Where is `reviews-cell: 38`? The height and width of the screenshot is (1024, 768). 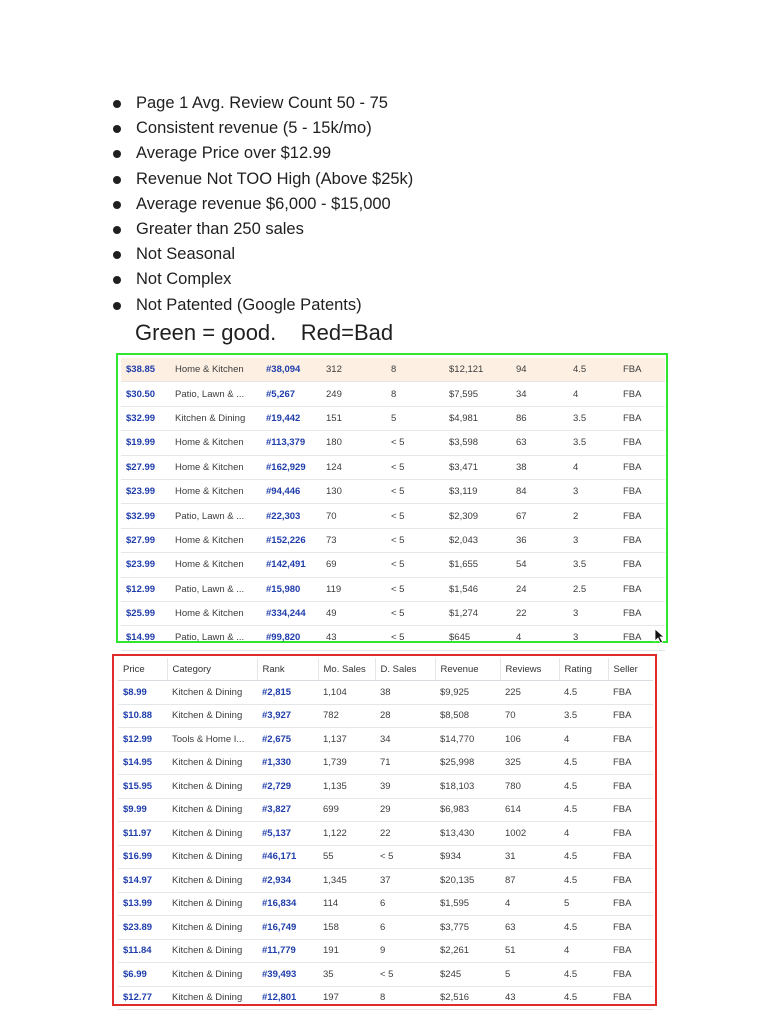 reviews-cell: 38 is located at coordinates (539, 467).